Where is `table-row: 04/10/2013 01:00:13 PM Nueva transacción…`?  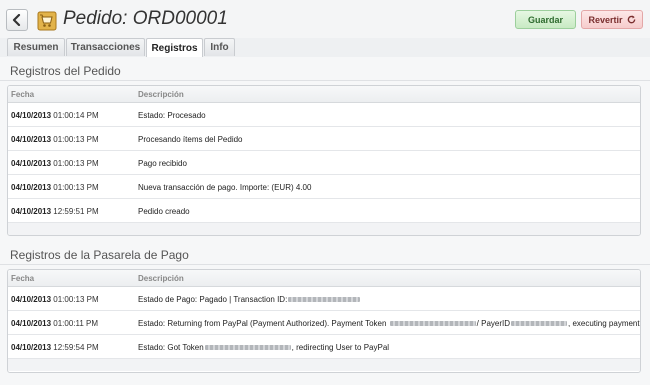
table-row: 04/10/2013 01:00:13 PM Nueva transacción… is located at coordinates (324, 187).